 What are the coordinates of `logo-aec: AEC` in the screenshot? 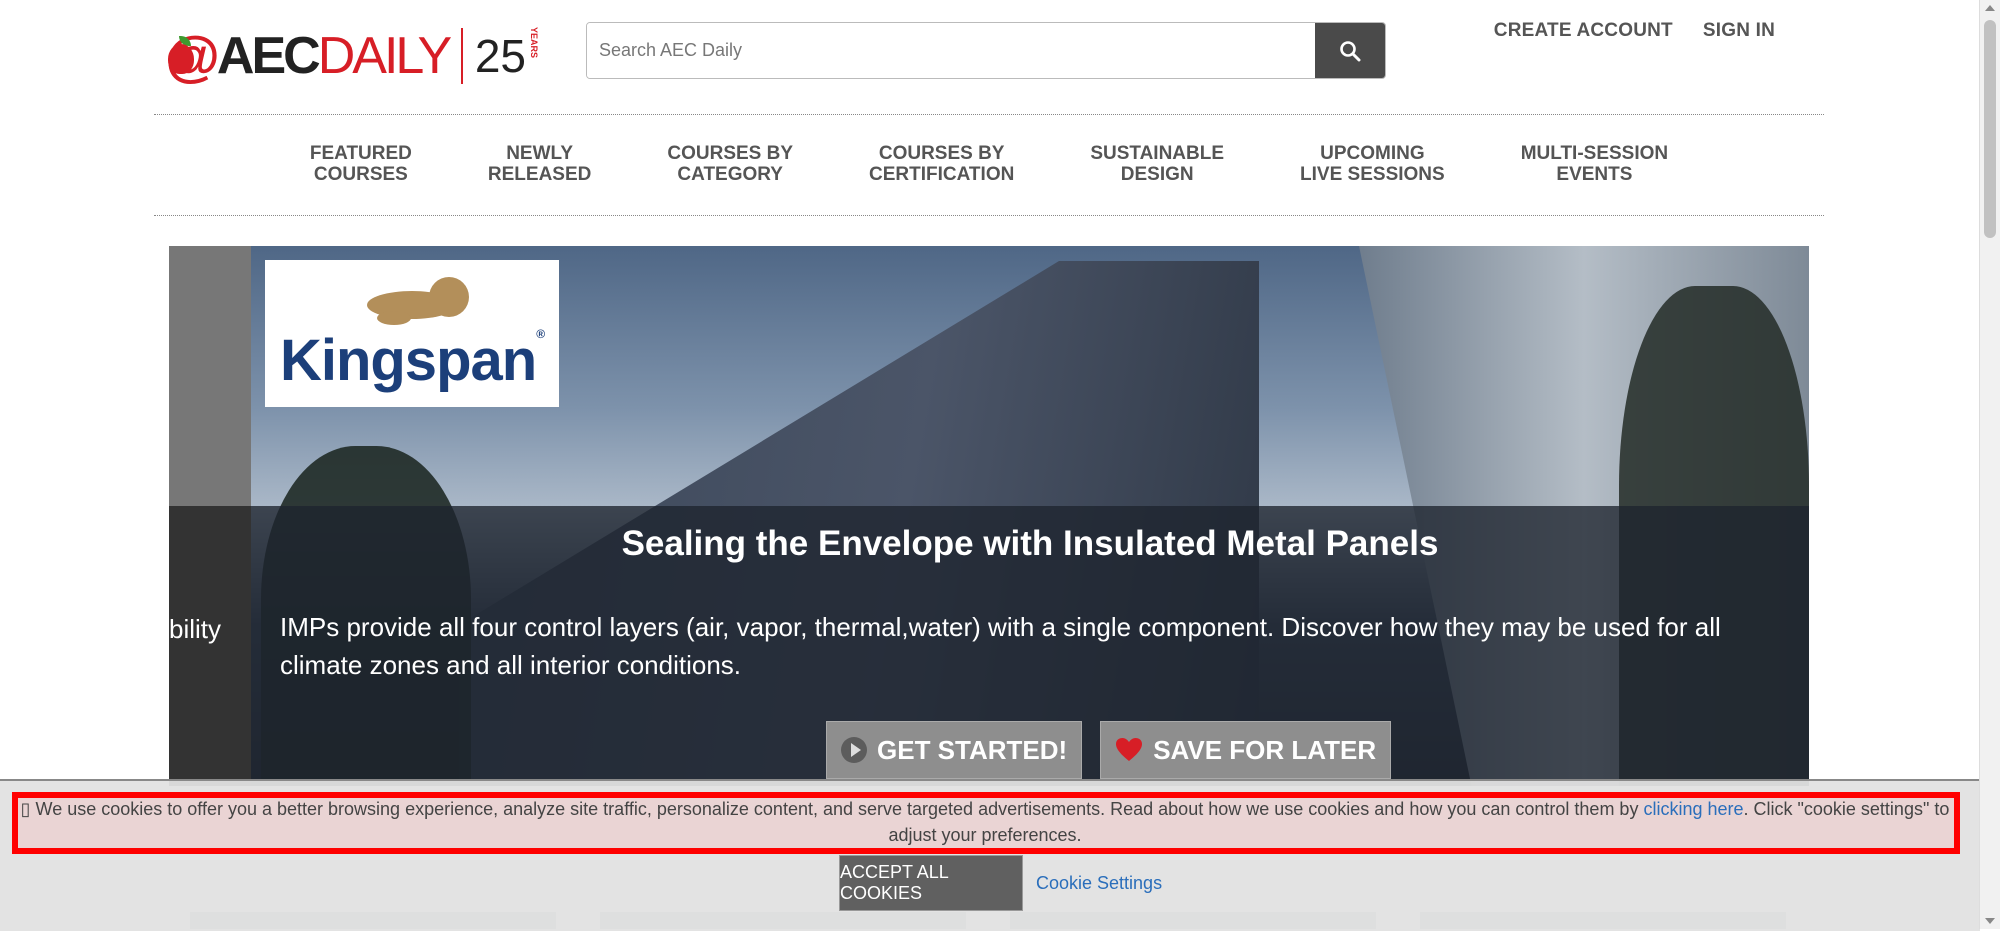 It's located at (268, 56).